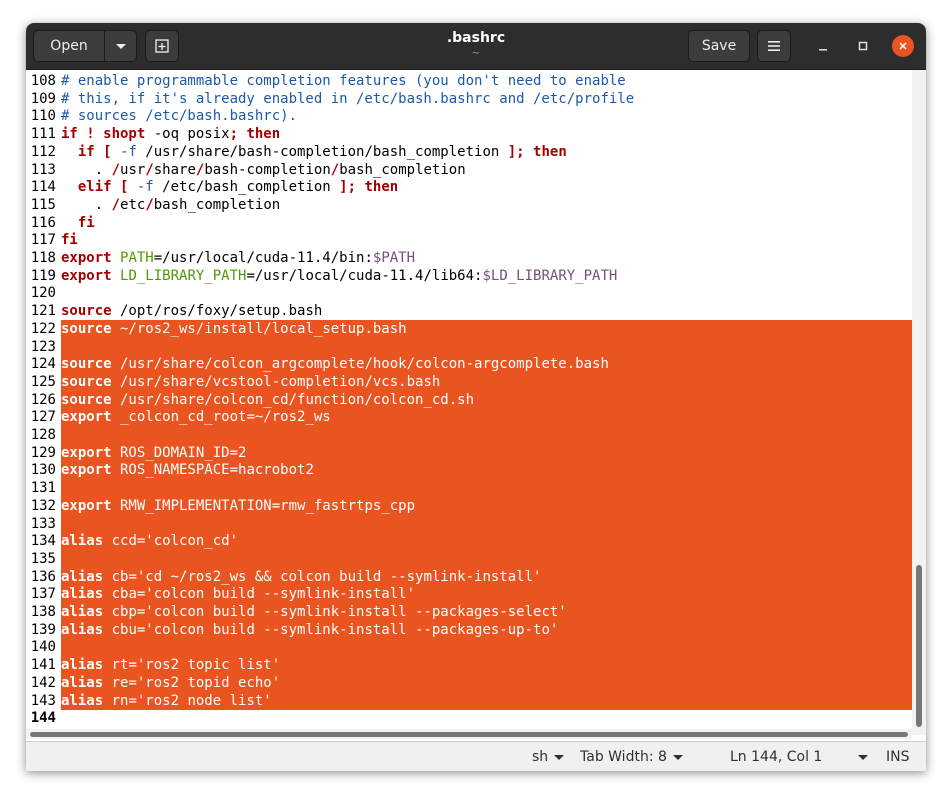  I want to click on code-line: 131, so click(476, 488).